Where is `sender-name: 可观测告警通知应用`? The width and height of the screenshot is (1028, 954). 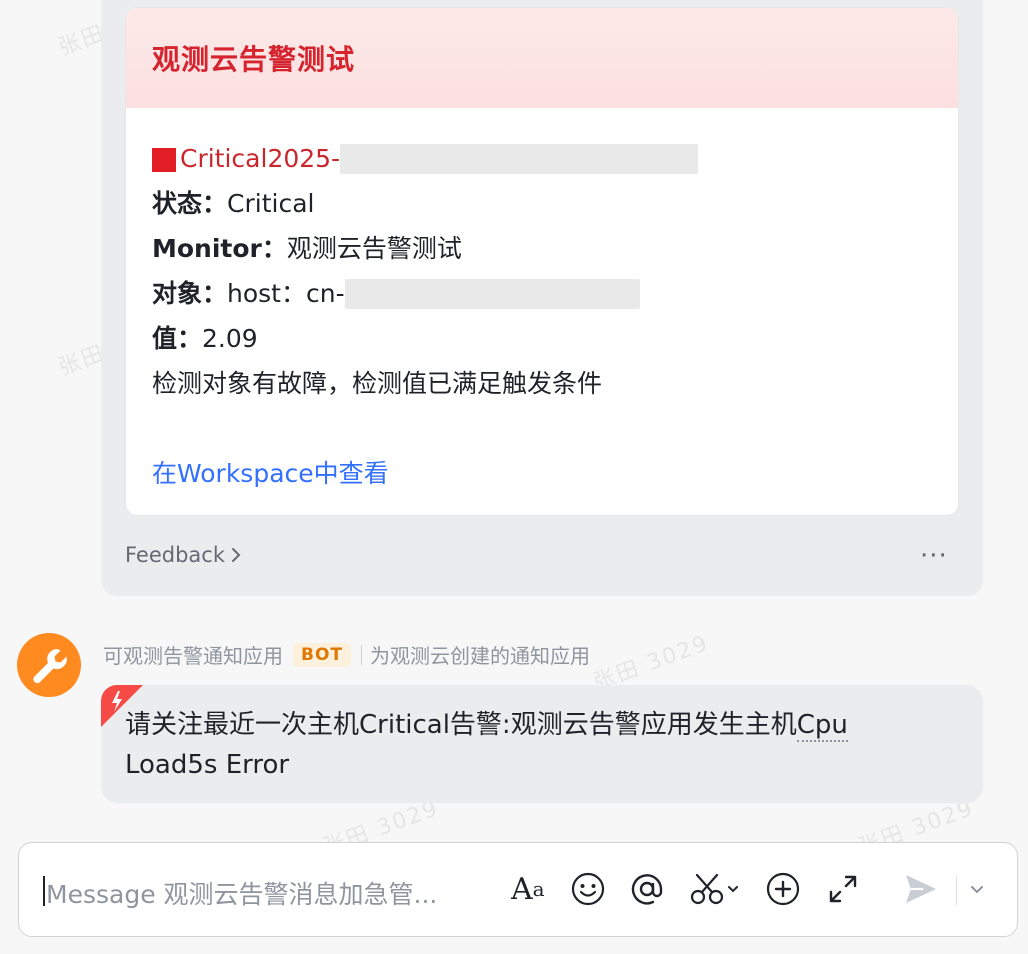 sender-name: 可观测告警通知应用 is located at coordinates (193, 654).